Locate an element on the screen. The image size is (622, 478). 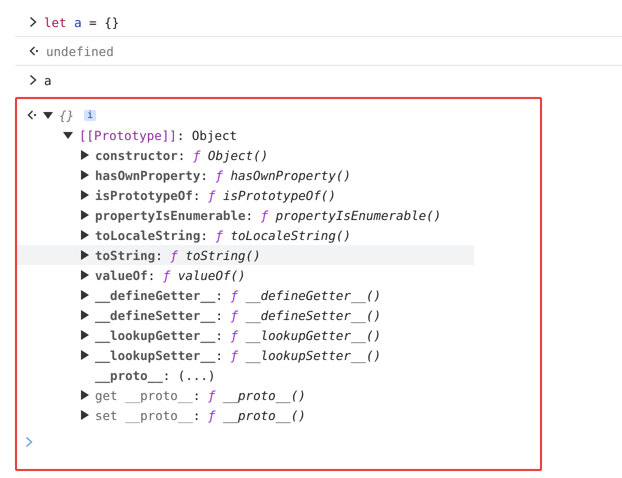
info-badge: i is located at coordinates (90, 115).